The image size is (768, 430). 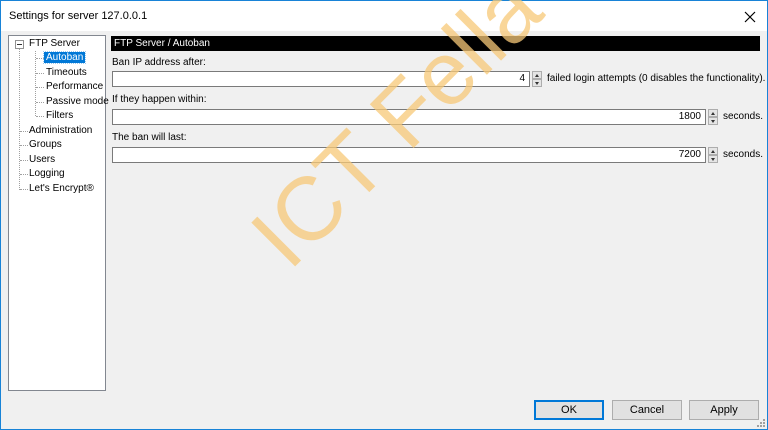 What do you see at coordinates (321, 79) in the screenshot?
I see `ban-after-input: 4` at bounding box center [321, 79].